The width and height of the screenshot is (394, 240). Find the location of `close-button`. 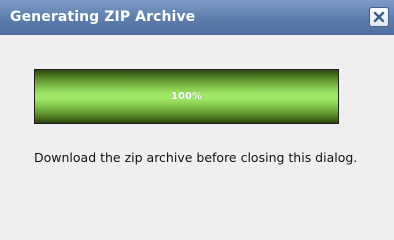

close-button is located at coordinates (379, 17).